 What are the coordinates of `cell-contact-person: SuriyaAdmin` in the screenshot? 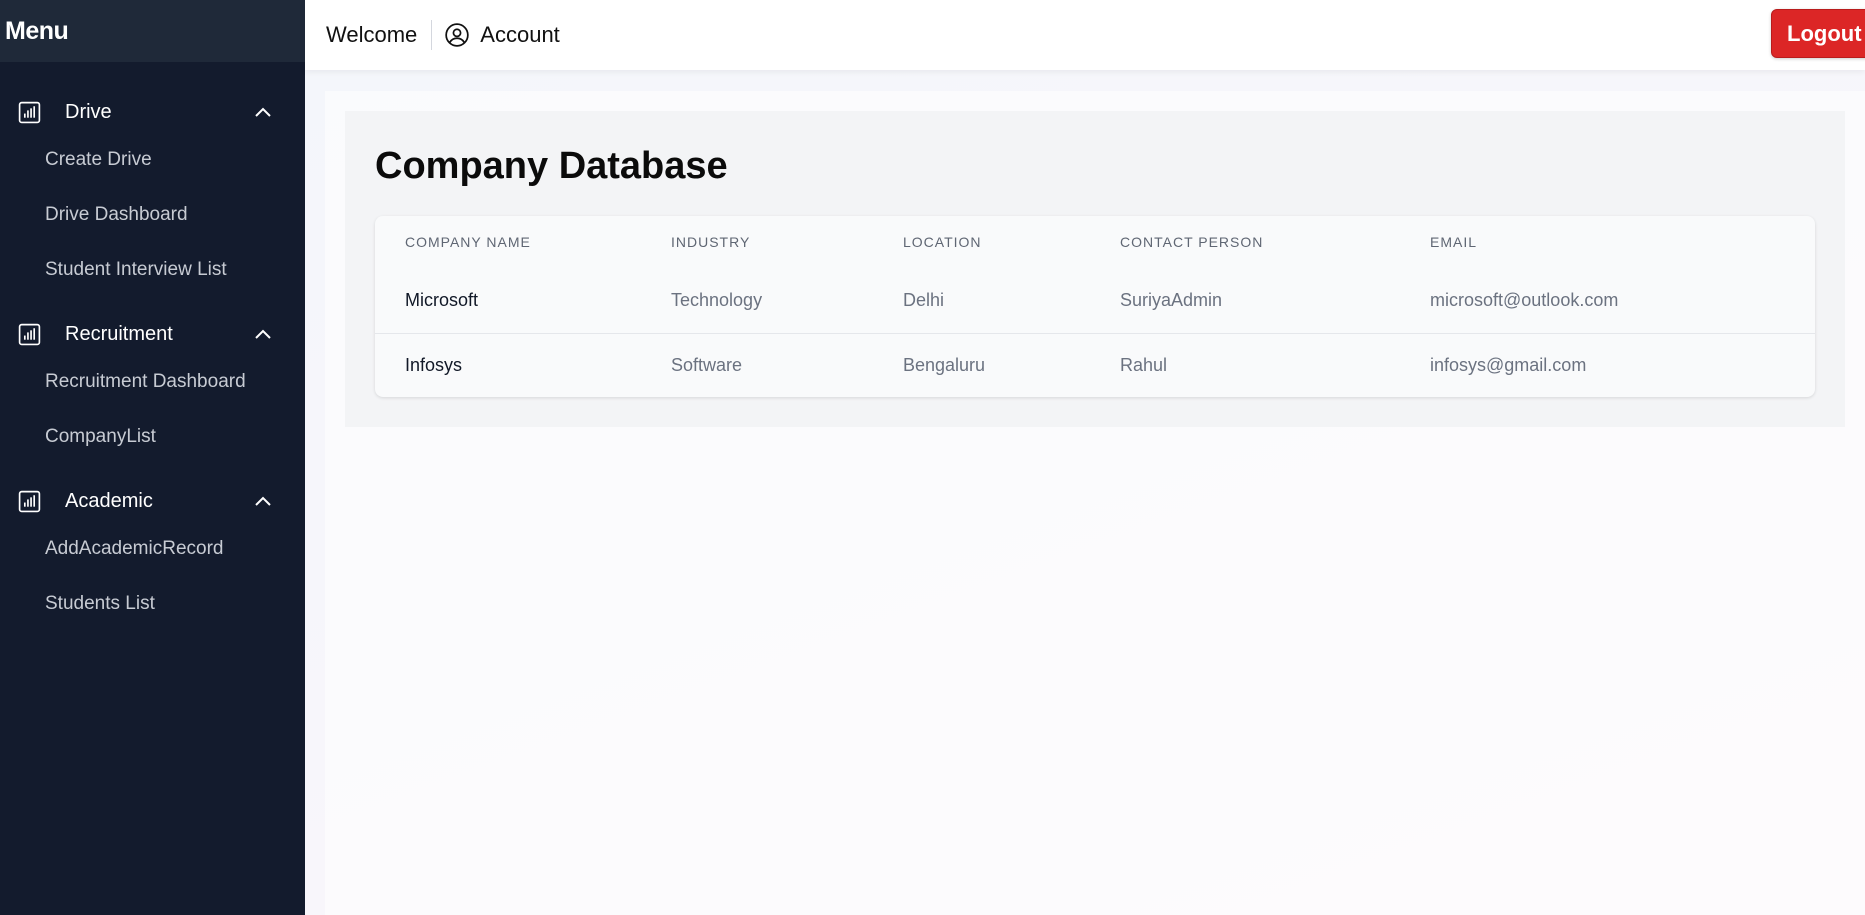 It's located at (1171, 299).